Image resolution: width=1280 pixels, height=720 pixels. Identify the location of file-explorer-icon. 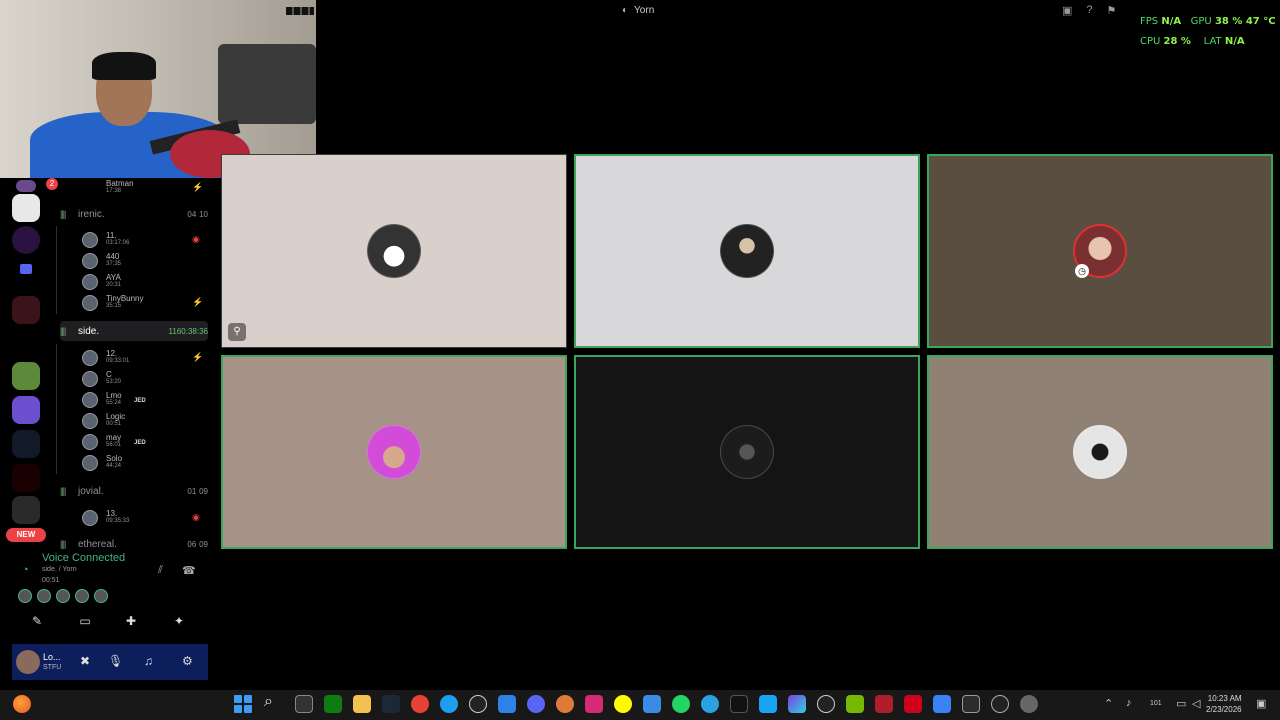
(362, 704).